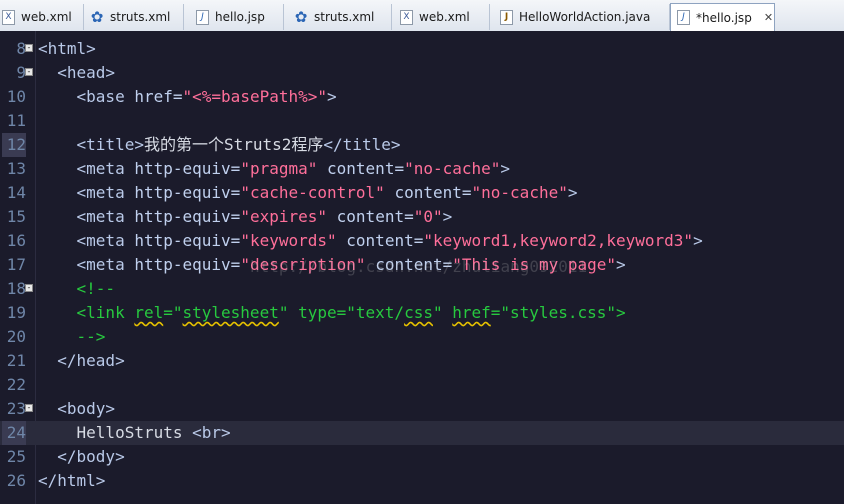  Describe the element at coordinates (72, 480) in the screenshot. I see `code-token: </html>` at that location.